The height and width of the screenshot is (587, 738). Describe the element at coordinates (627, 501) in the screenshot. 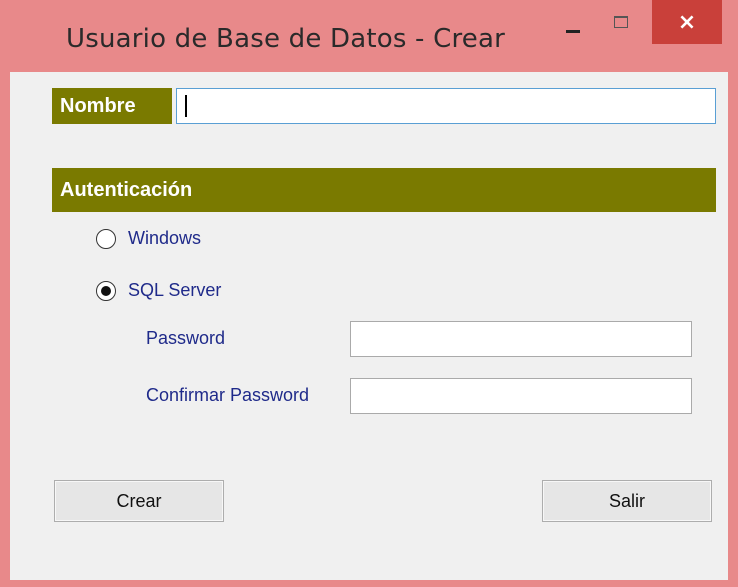

I see `exit-button: Salir` at that location.